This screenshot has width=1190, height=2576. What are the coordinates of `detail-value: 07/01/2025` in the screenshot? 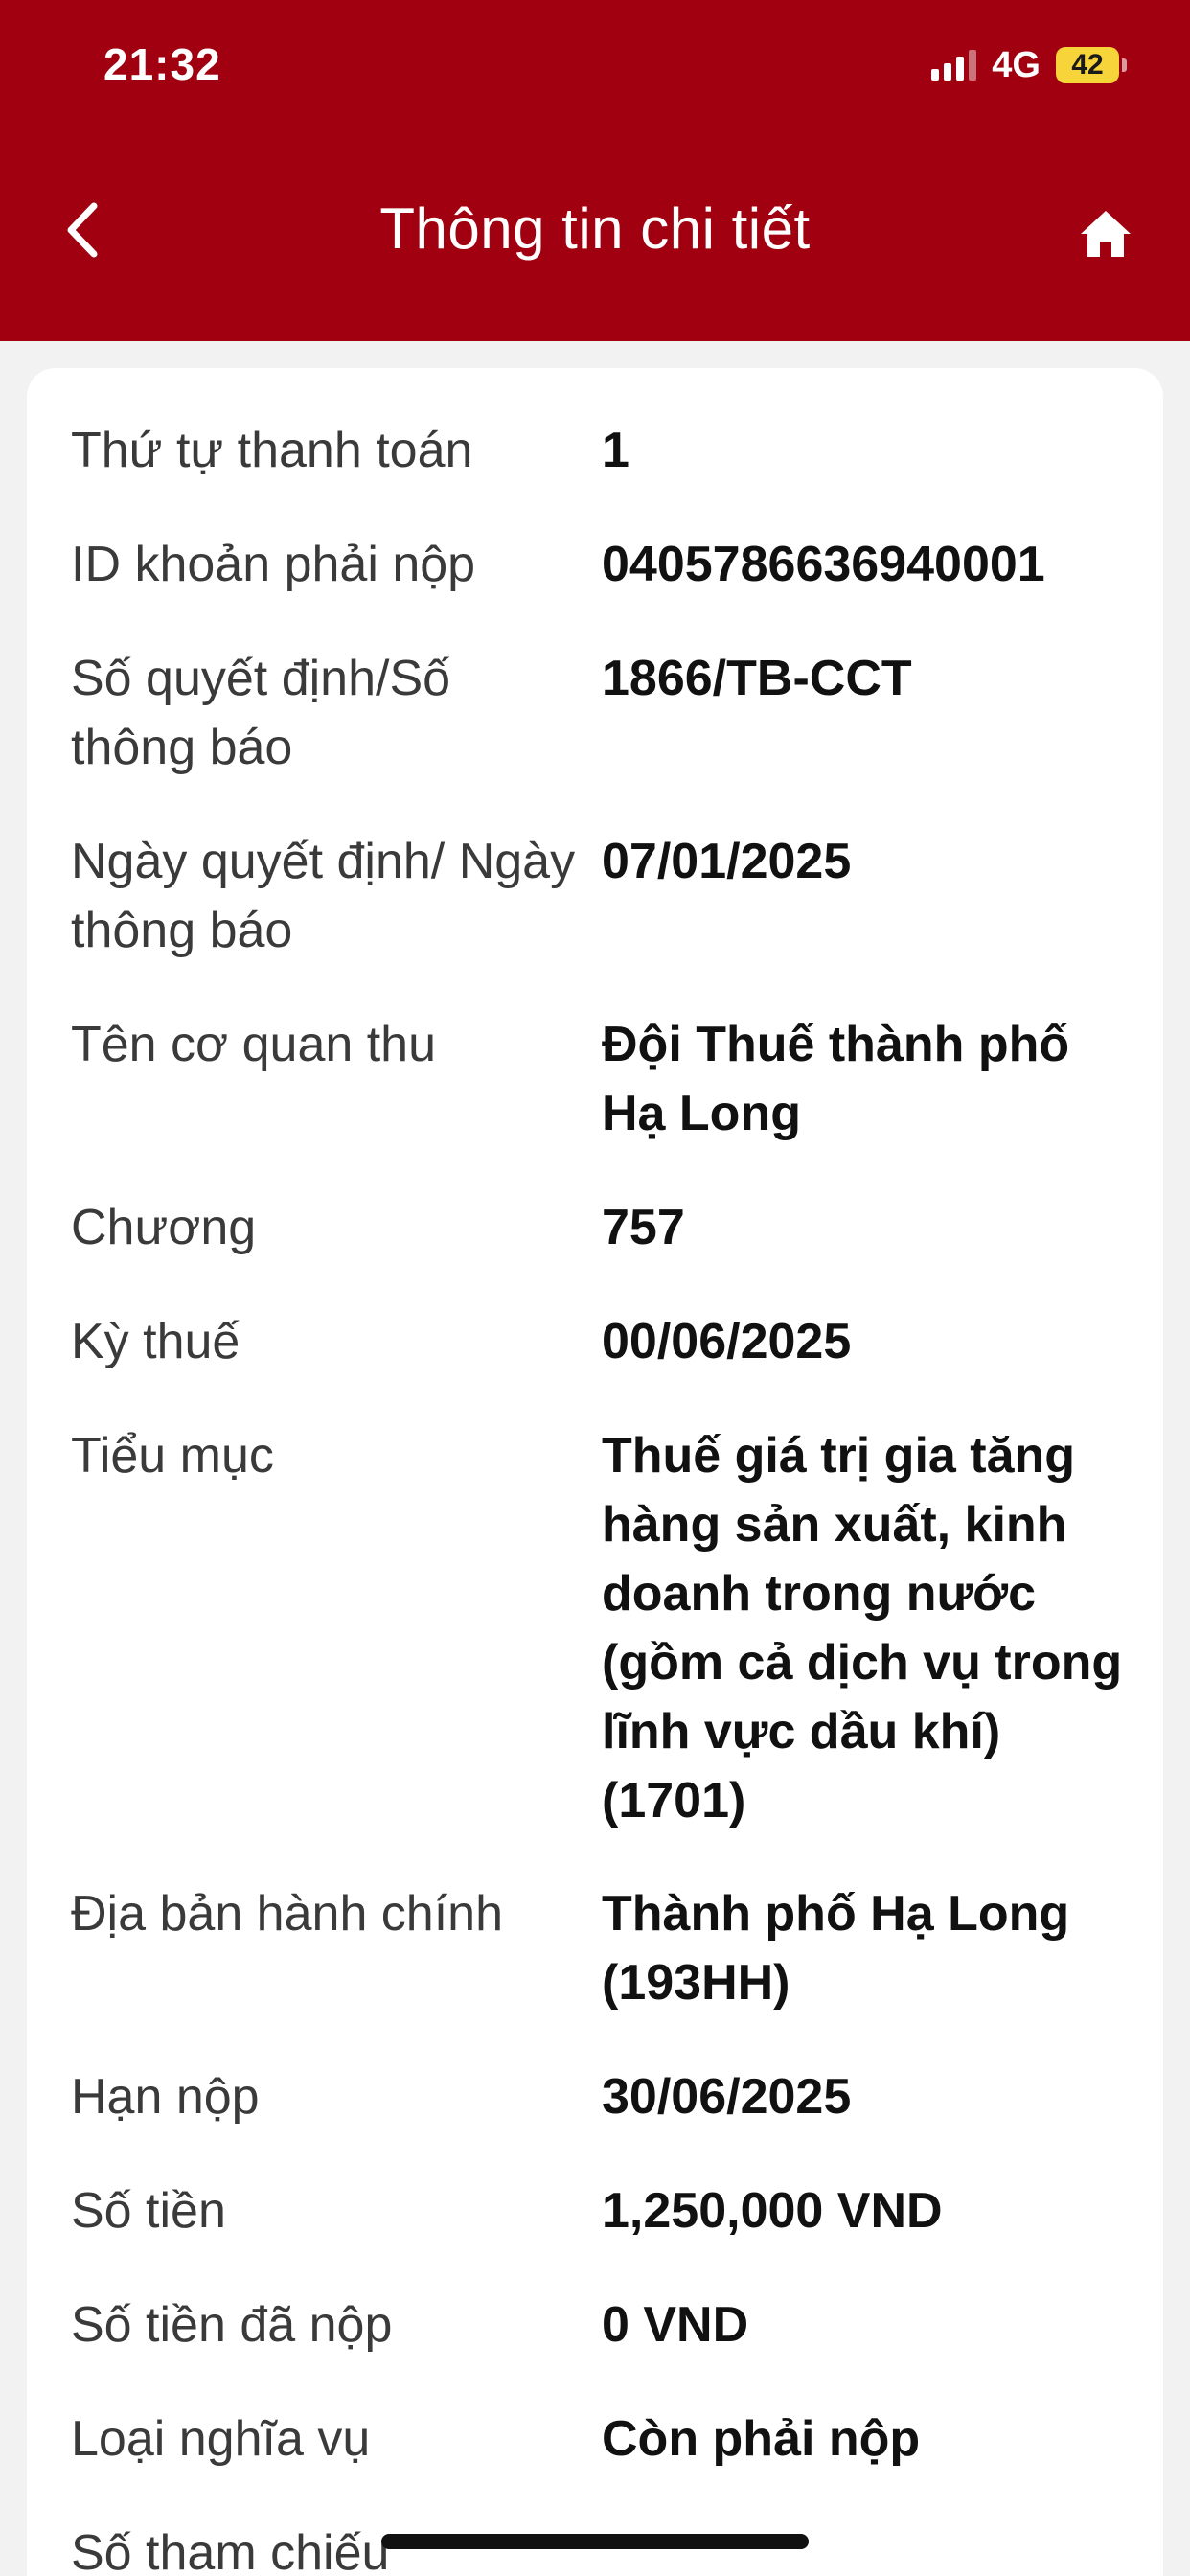 It's located at (727, 861).